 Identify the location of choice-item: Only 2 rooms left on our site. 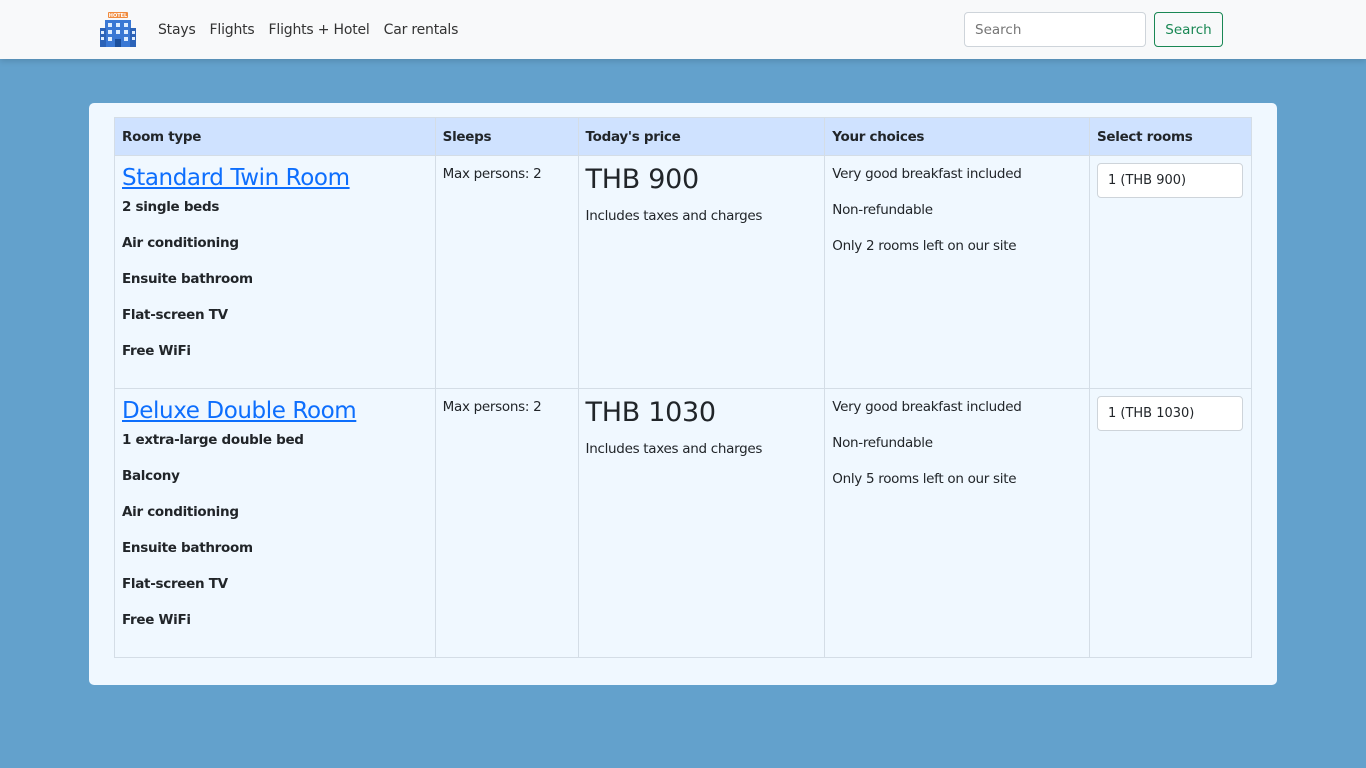
(924, 246).